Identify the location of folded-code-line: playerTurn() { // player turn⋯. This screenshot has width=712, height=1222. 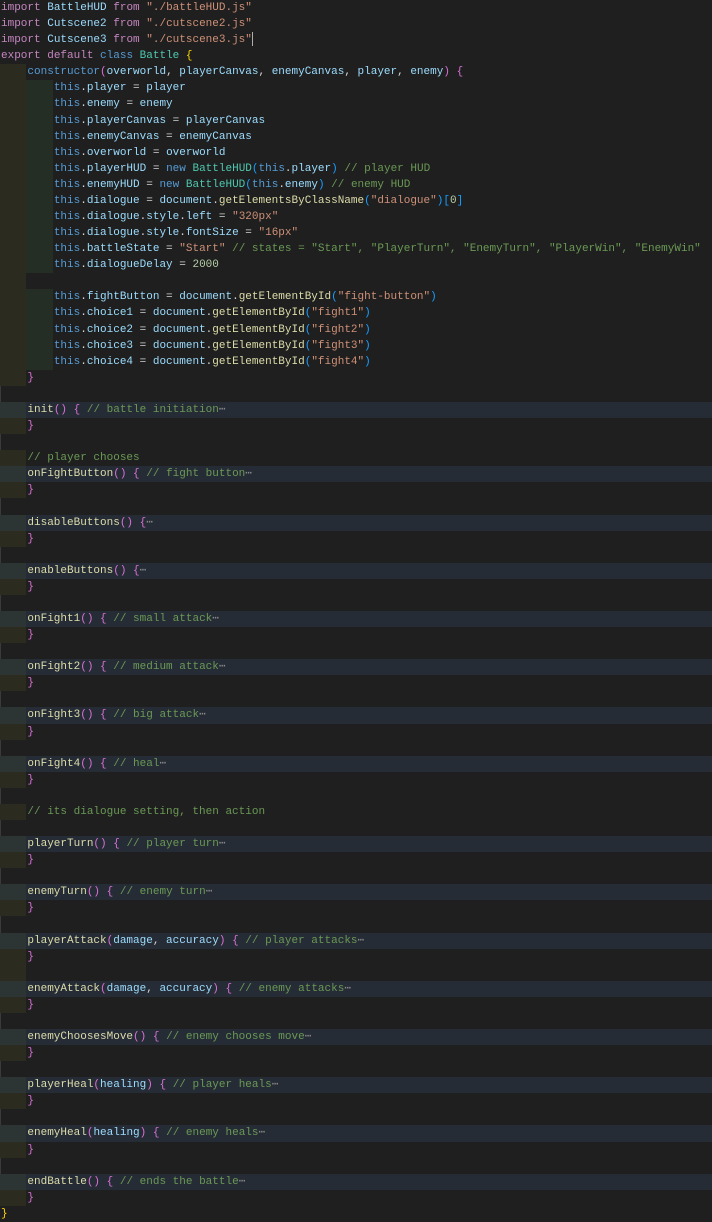
(356, 844).